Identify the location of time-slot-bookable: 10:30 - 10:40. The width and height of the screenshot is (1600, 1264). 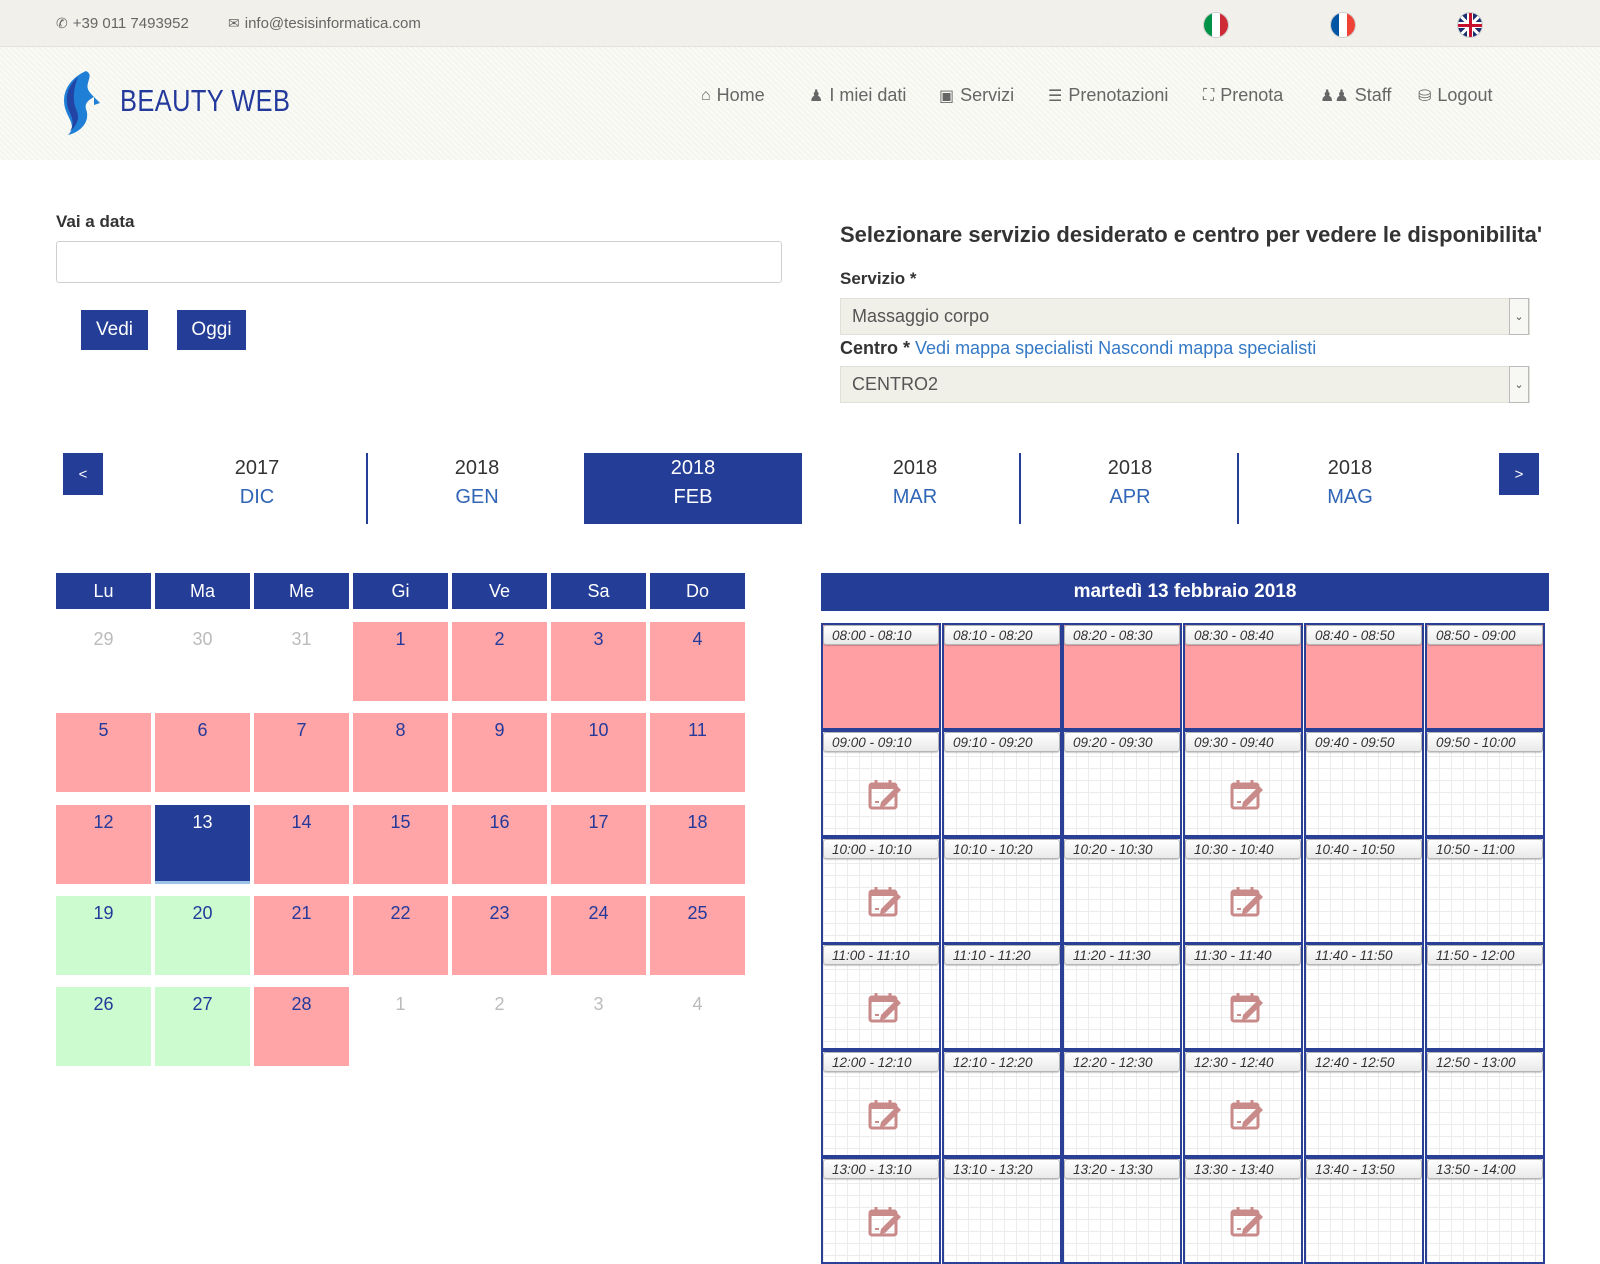
(1243, 890).